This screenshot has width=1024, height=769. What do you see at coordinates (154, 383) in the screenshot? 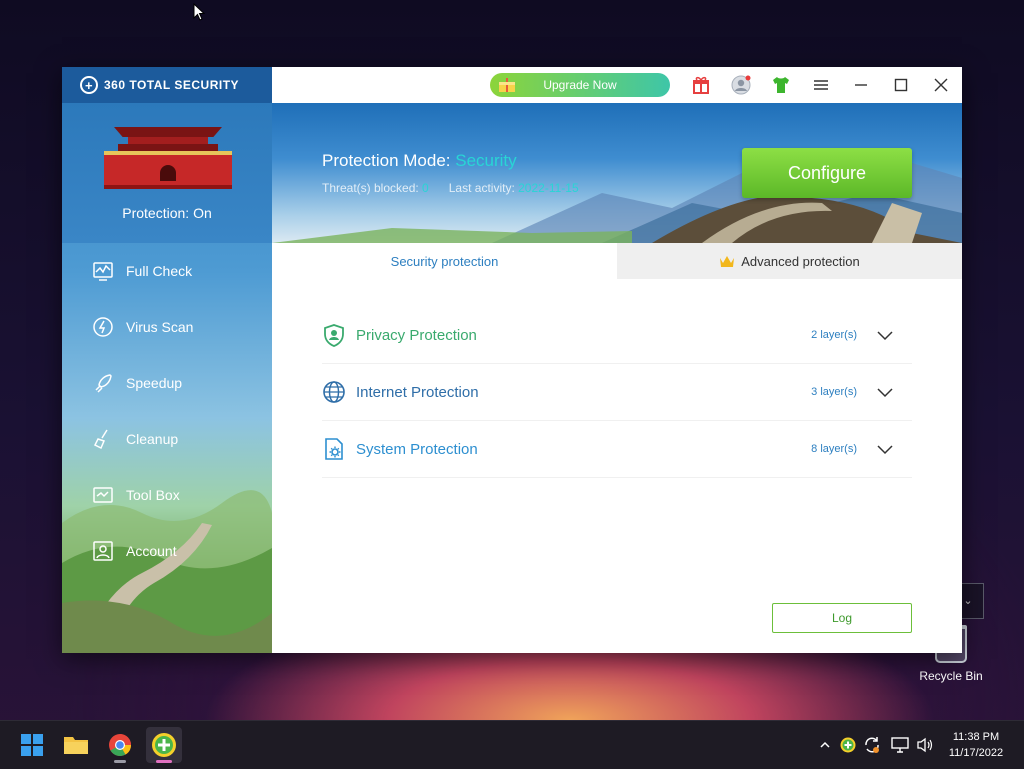
I see `sidebar-item-label: Speedup` at bounding box center [154, 383].